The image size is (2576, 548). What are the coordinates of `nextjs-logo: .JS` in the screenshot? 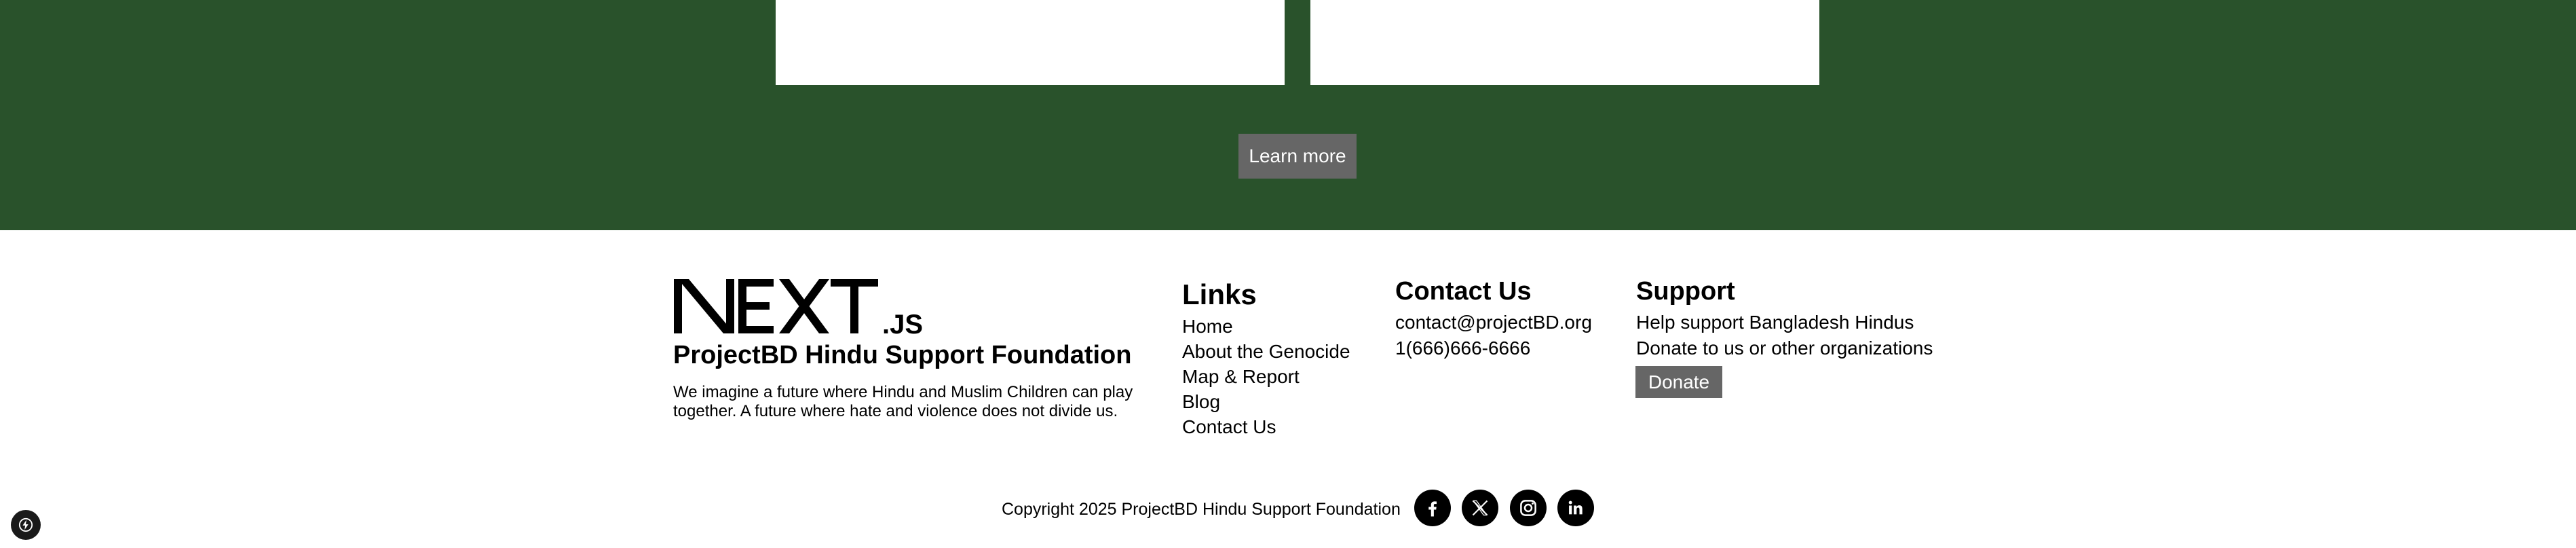 It's located at (799, 307).